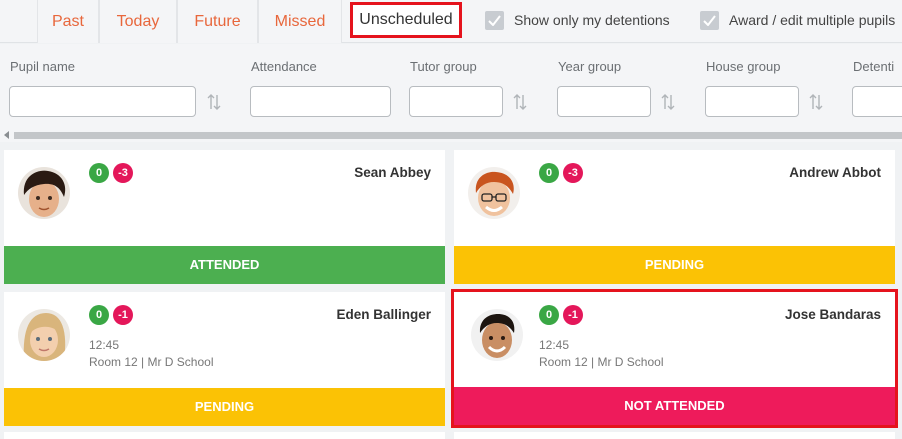 The image size is (902, 439). Describe the element at coordinates (406, 20) in the screenshot. I see `tab-unscheduled: Unscheduled` at that location.